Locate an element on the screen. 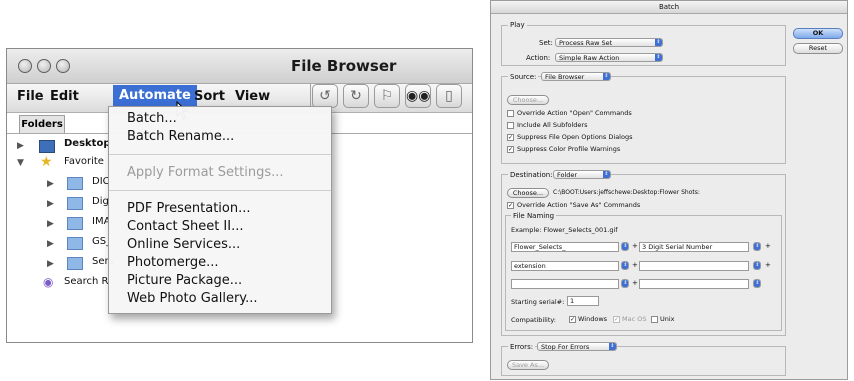 The image size is (854, 381). tree-item-folder: DIC is located at coordinates (101, 181).